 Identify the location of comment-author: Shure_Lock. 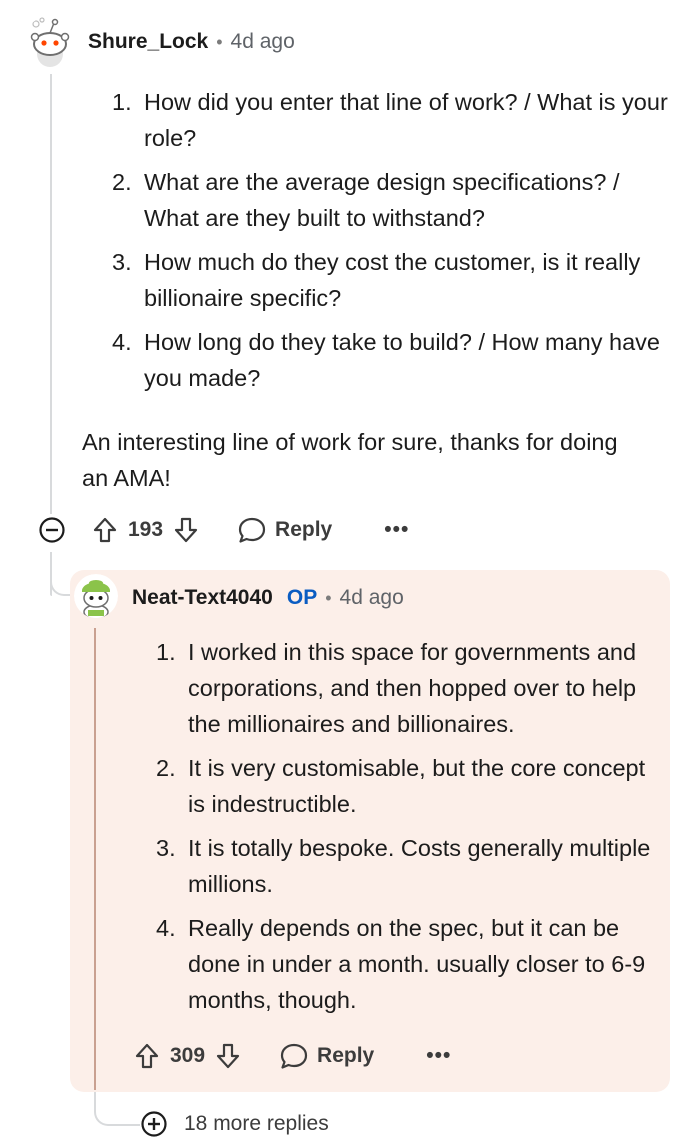
(148, 42).